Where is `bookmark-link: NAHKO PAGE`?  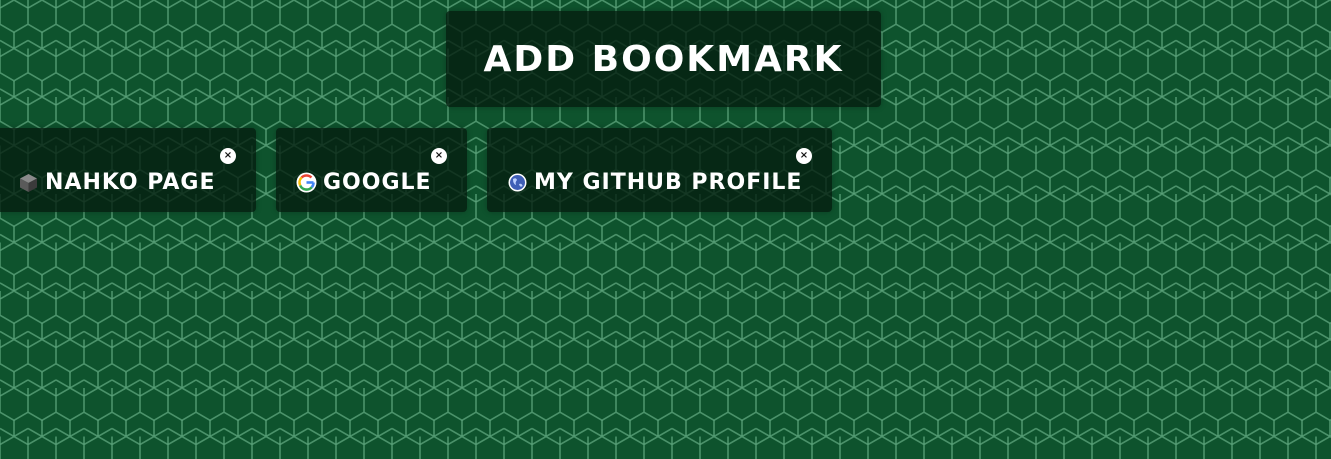
bookmark-link: NAHKO PAGE is located at coordinates (117, 182).